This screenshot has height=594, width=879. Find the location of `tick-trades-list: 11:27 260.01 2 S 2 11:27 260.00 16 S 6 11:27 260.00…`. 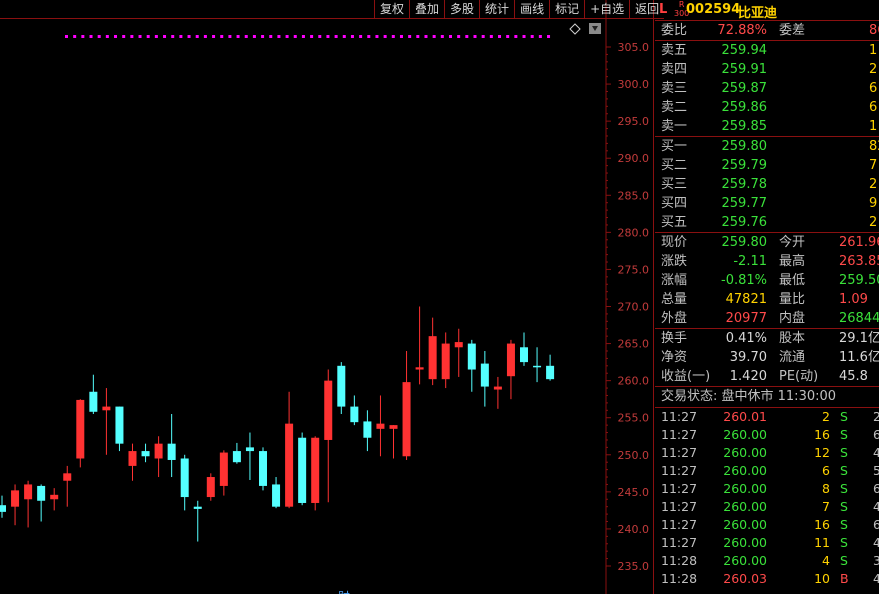

tick-trades-list: 11:27 260.01 2 S 2 11:27 260.00 16 S 6 11:27 260.00… is located at coordinates (767, 498).